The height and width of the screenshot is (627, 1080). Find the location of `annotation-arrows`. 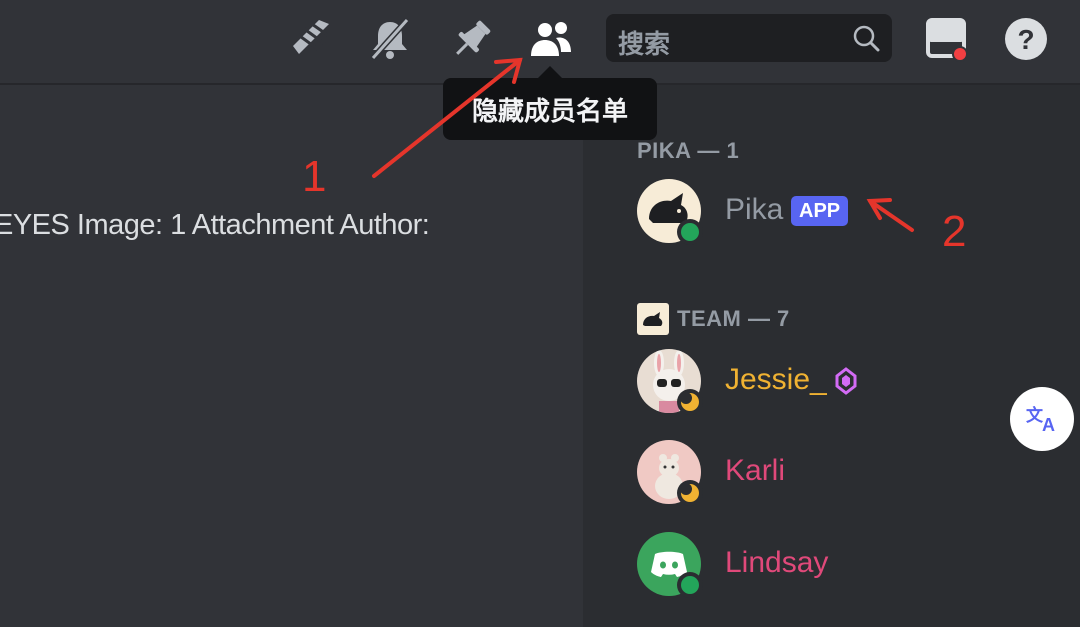

annotation-arrows is located at coordinates (643, 144).